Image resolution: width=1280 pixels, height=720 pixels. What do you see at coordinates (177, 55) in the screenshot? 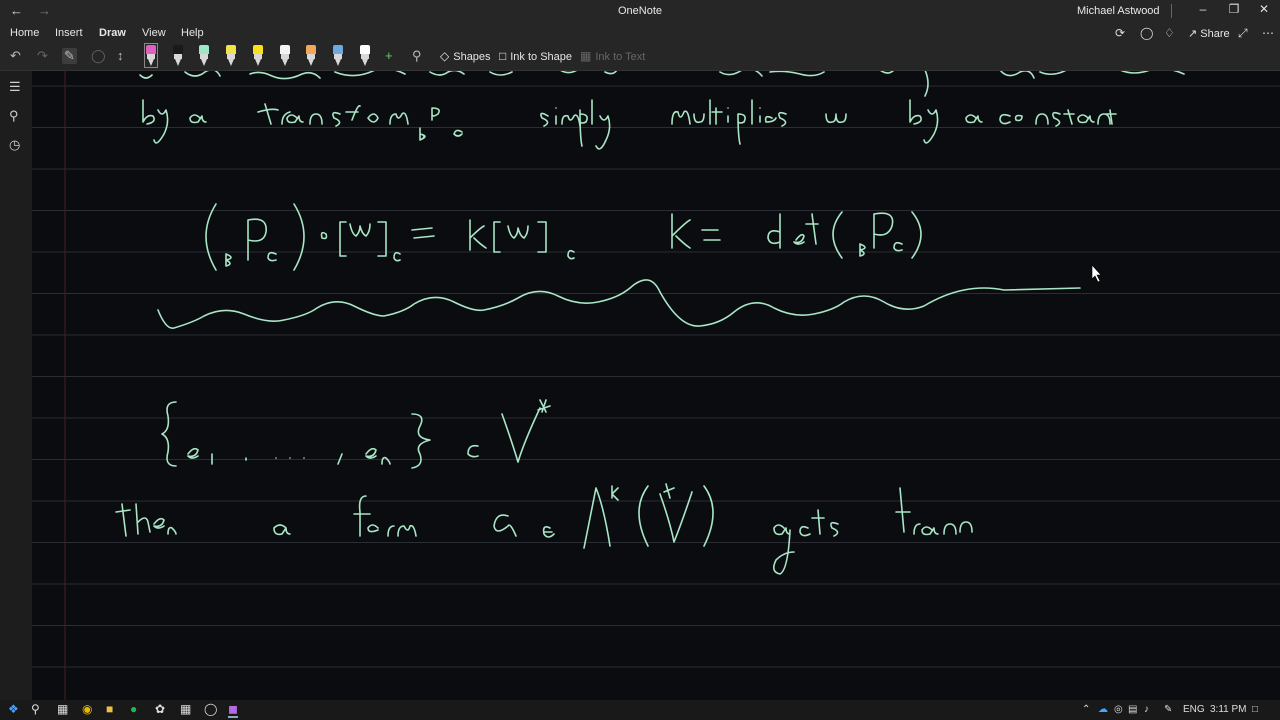
I see `pen-black-icon` at bounding box center [177, 55].